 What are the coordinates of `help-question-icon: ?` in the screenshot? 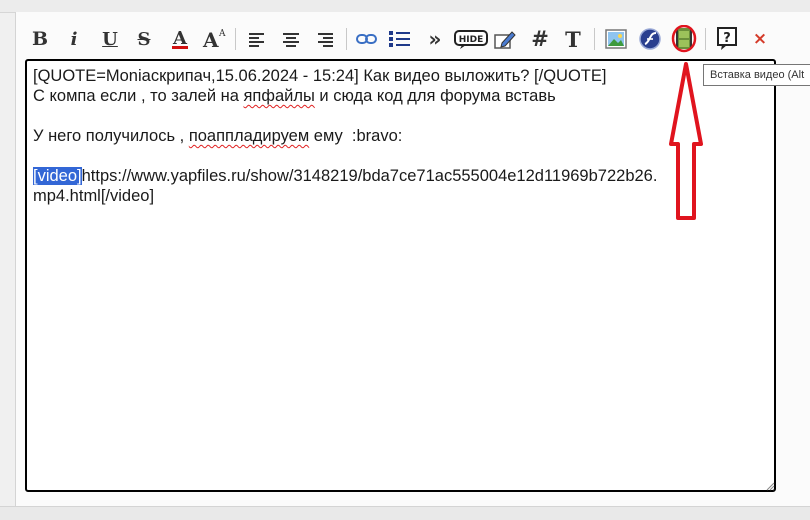 It's located at (727, 38).